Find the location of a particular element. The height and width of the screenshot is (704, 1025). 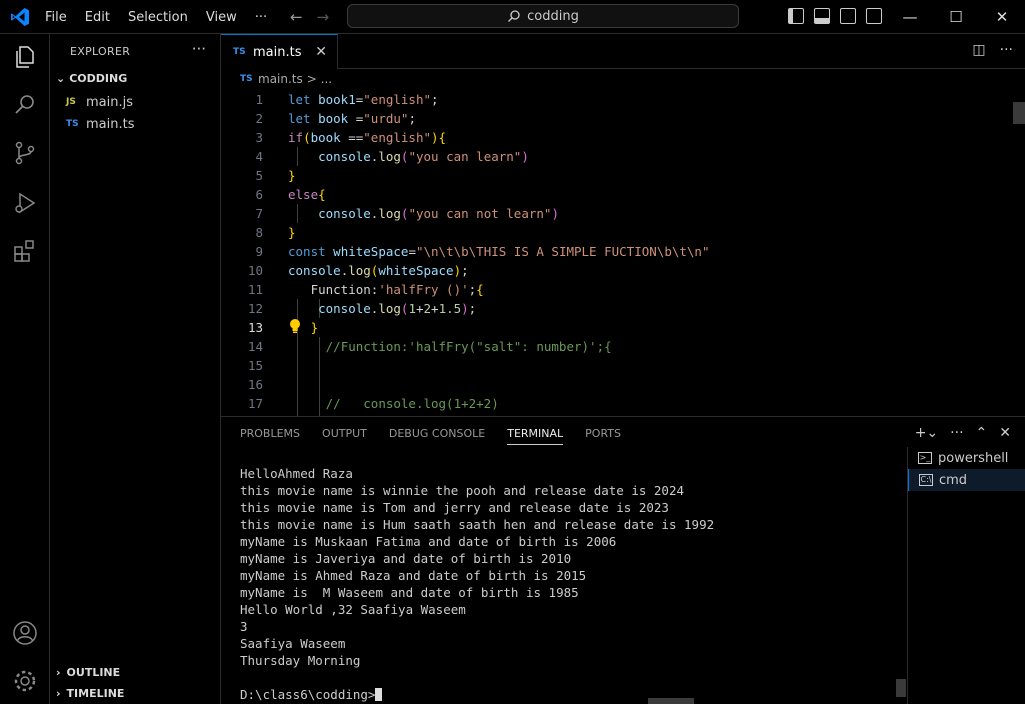

terminal-item-cmd: C:\ cmd is located at coordinates (966, 480).